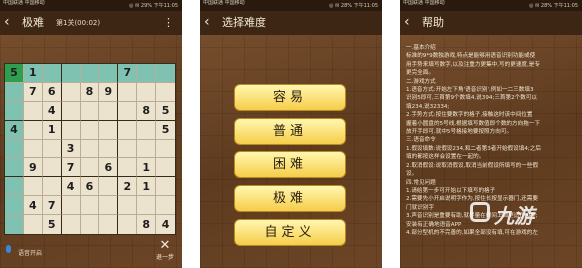 The width and height of the screenshot is (582, 268). Describe the element at coordinates (421, 182) in the screenshot. I see `help-line: 四.常见问题` at that location.